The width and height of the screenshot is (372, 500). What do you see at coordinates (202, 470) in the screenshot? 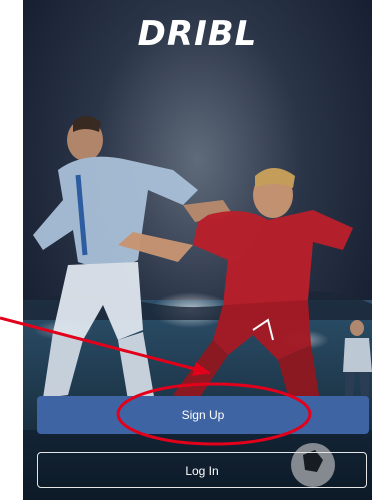
I see `log-in-button: Log In` at bounding box center [202, 470].